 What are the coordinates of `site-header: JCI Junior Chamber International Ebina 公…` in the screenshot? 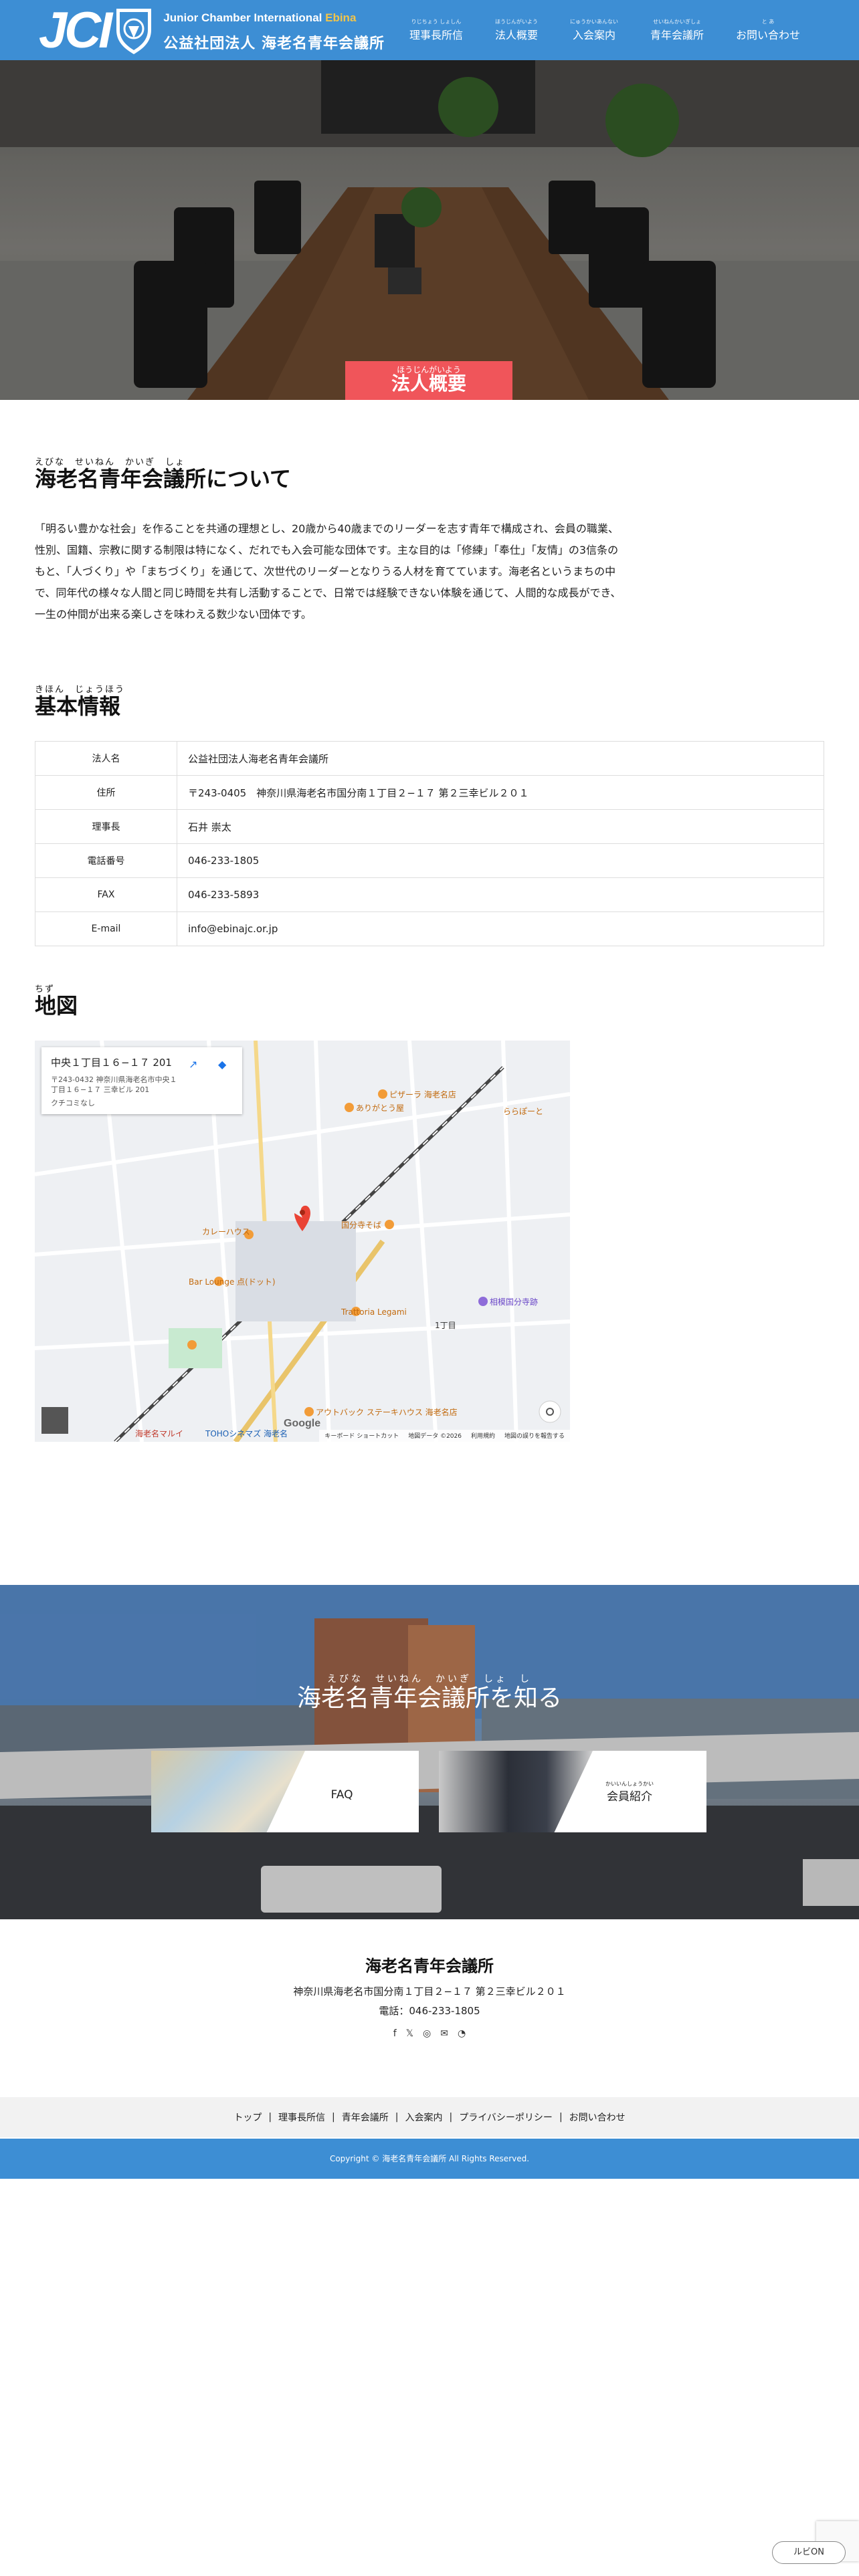 It's located at (429, 30).